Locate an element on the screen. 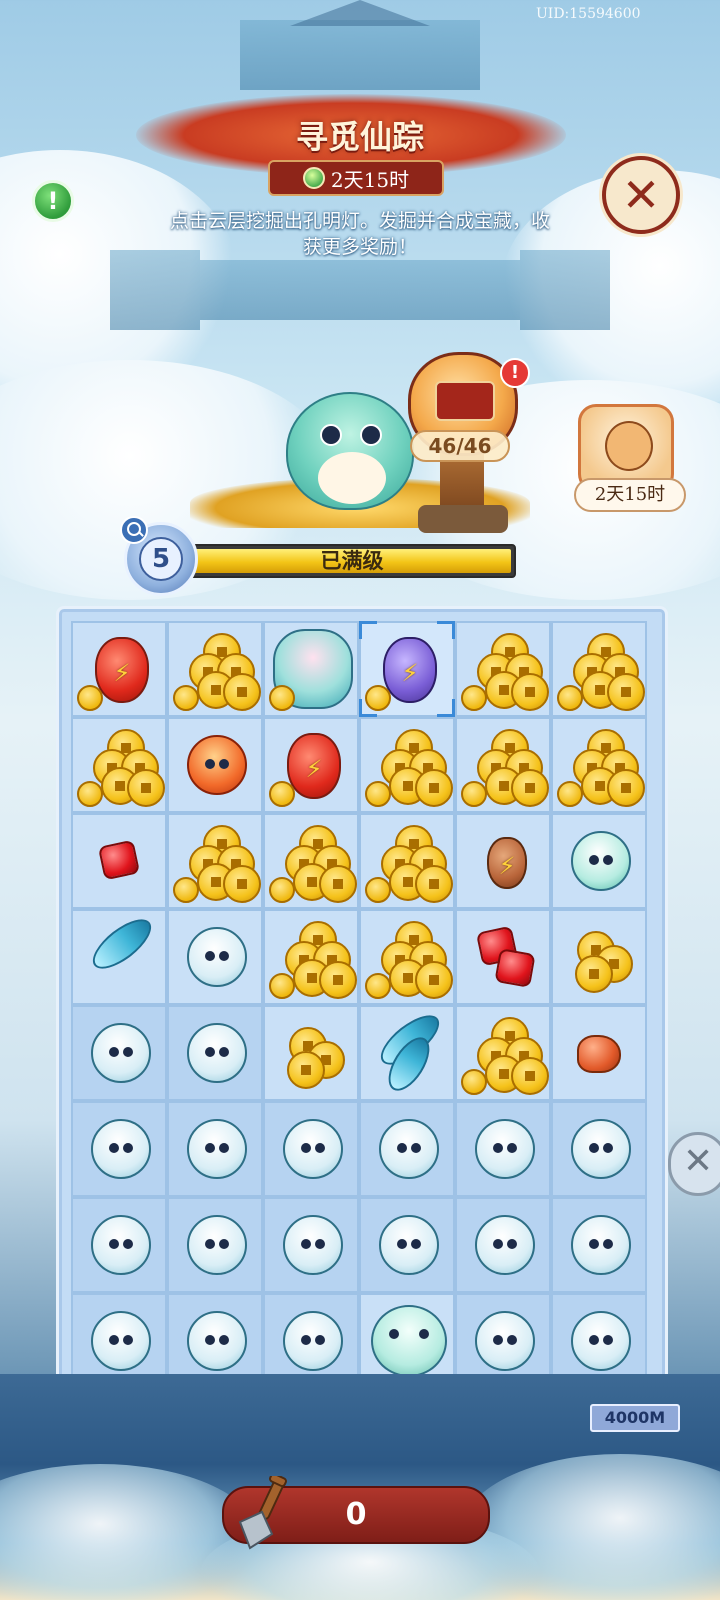  board-cell-feather is located at coordinates (119, 957).